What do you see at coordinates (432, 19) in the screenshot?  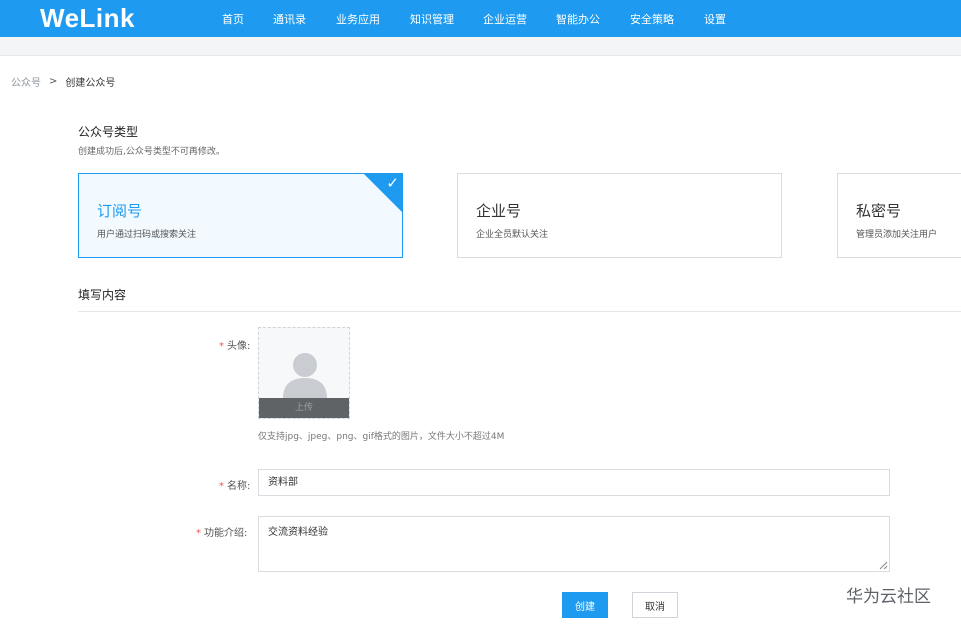 I see `nav-item-knowledge: 知识管理` at bounding box center [432, 19].